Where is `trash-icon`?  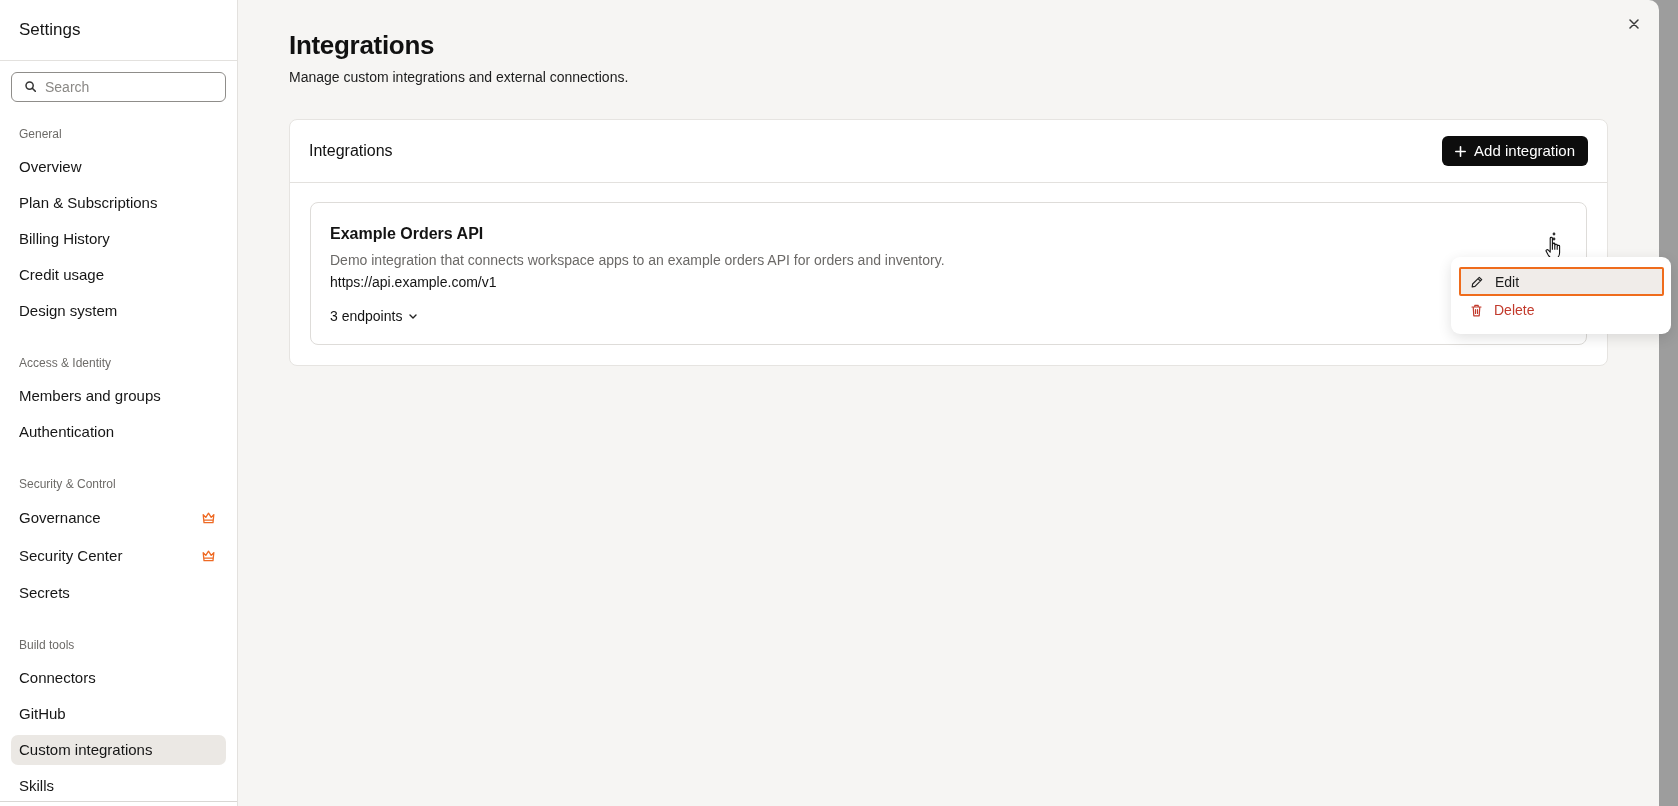
trash-icon is located at coordinates (1476, 310).